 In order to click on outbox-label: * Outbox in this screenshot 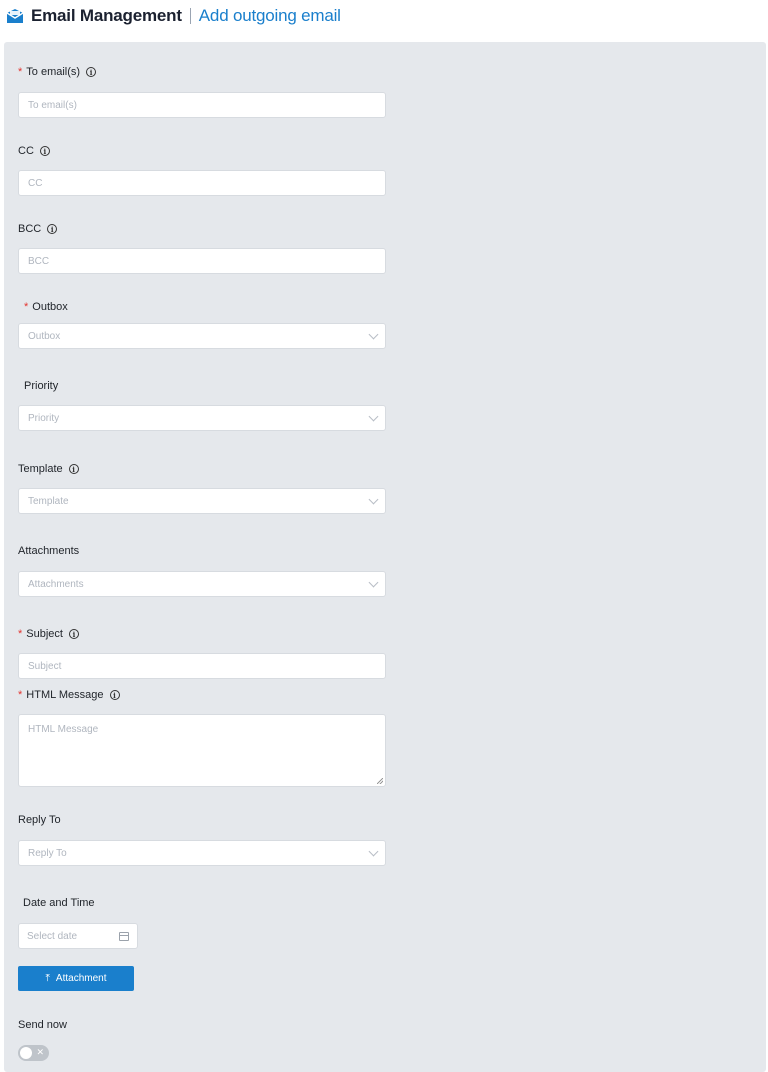, I will do `click(46, 307)`.